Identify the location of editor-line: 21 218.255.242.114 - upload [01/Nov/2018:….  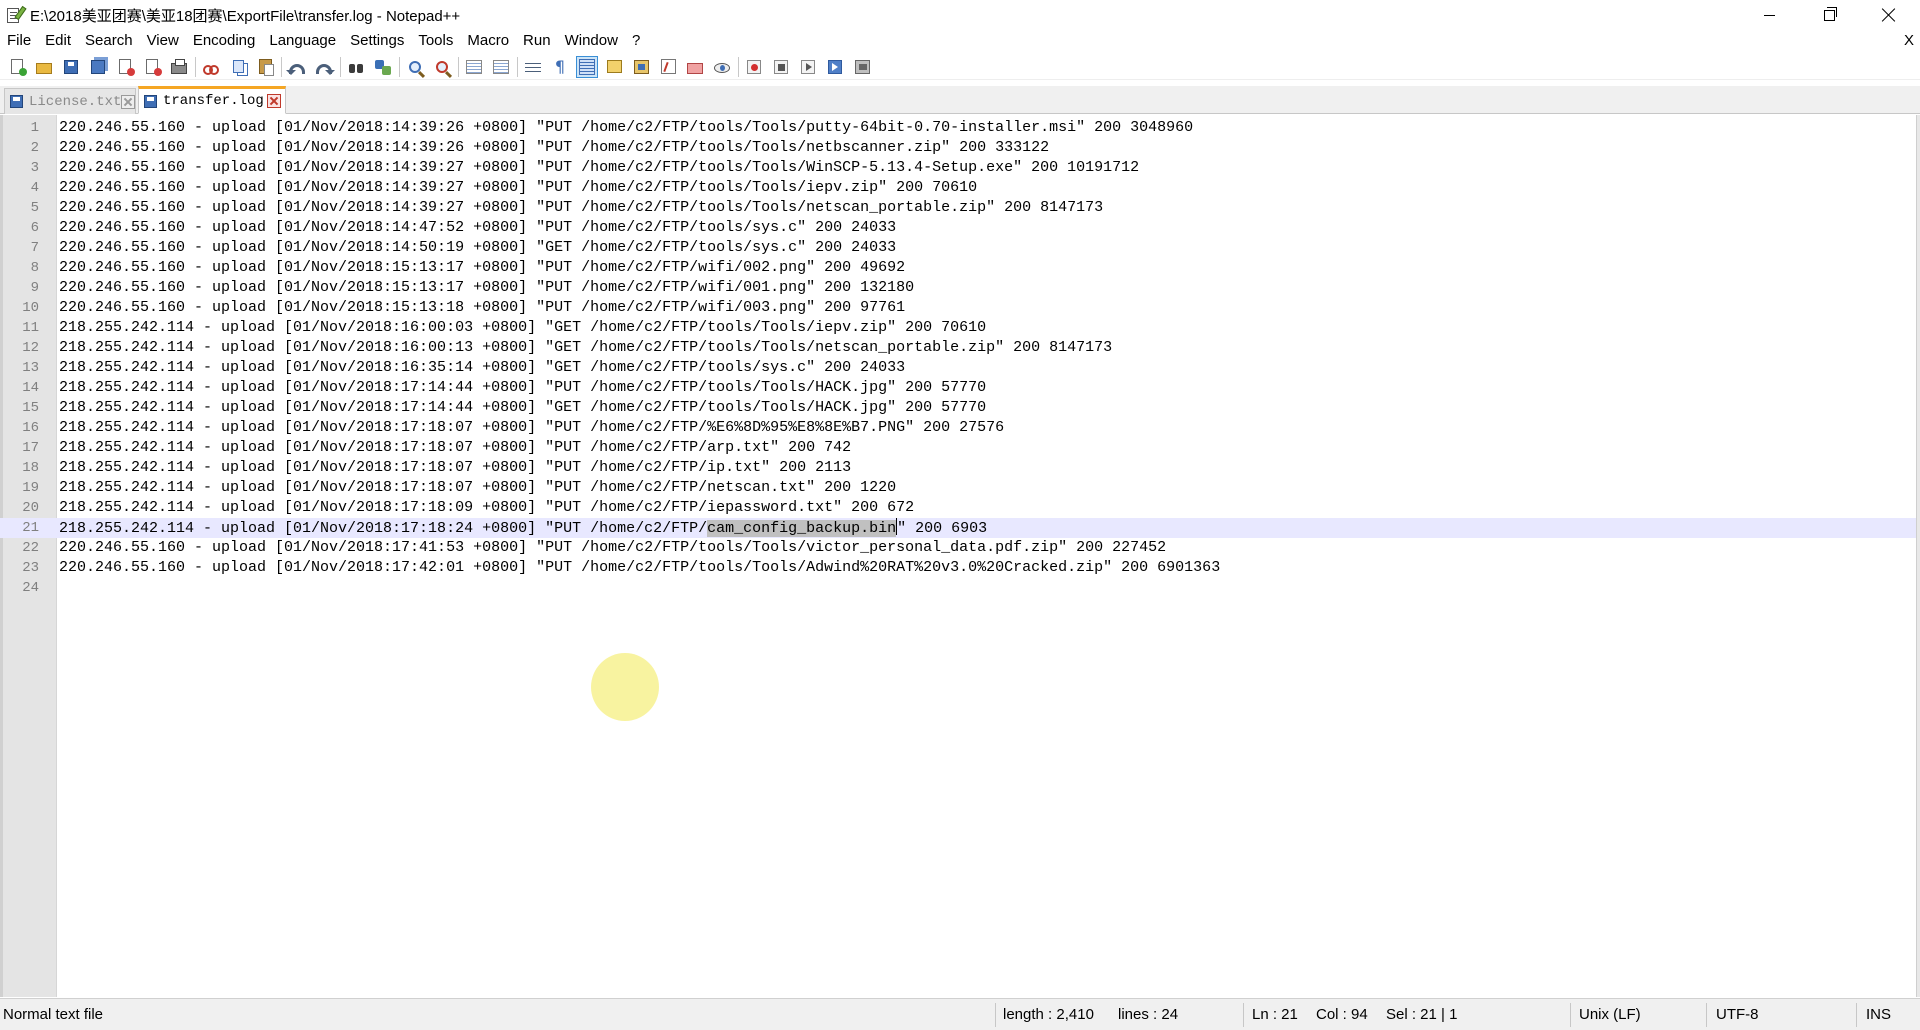
(958, 528).